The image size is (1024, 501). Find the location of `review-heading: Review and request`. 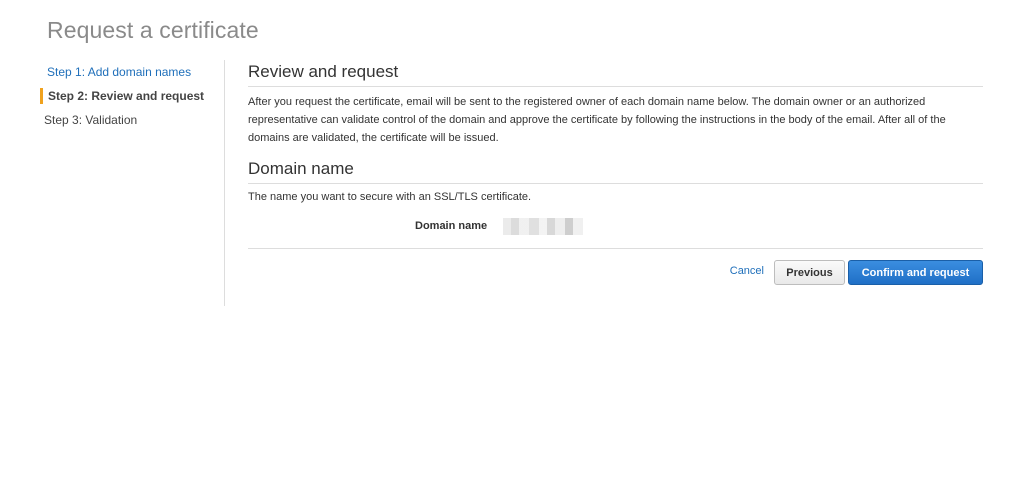

review-heading: Review and request is located at coordinates (615, 73).